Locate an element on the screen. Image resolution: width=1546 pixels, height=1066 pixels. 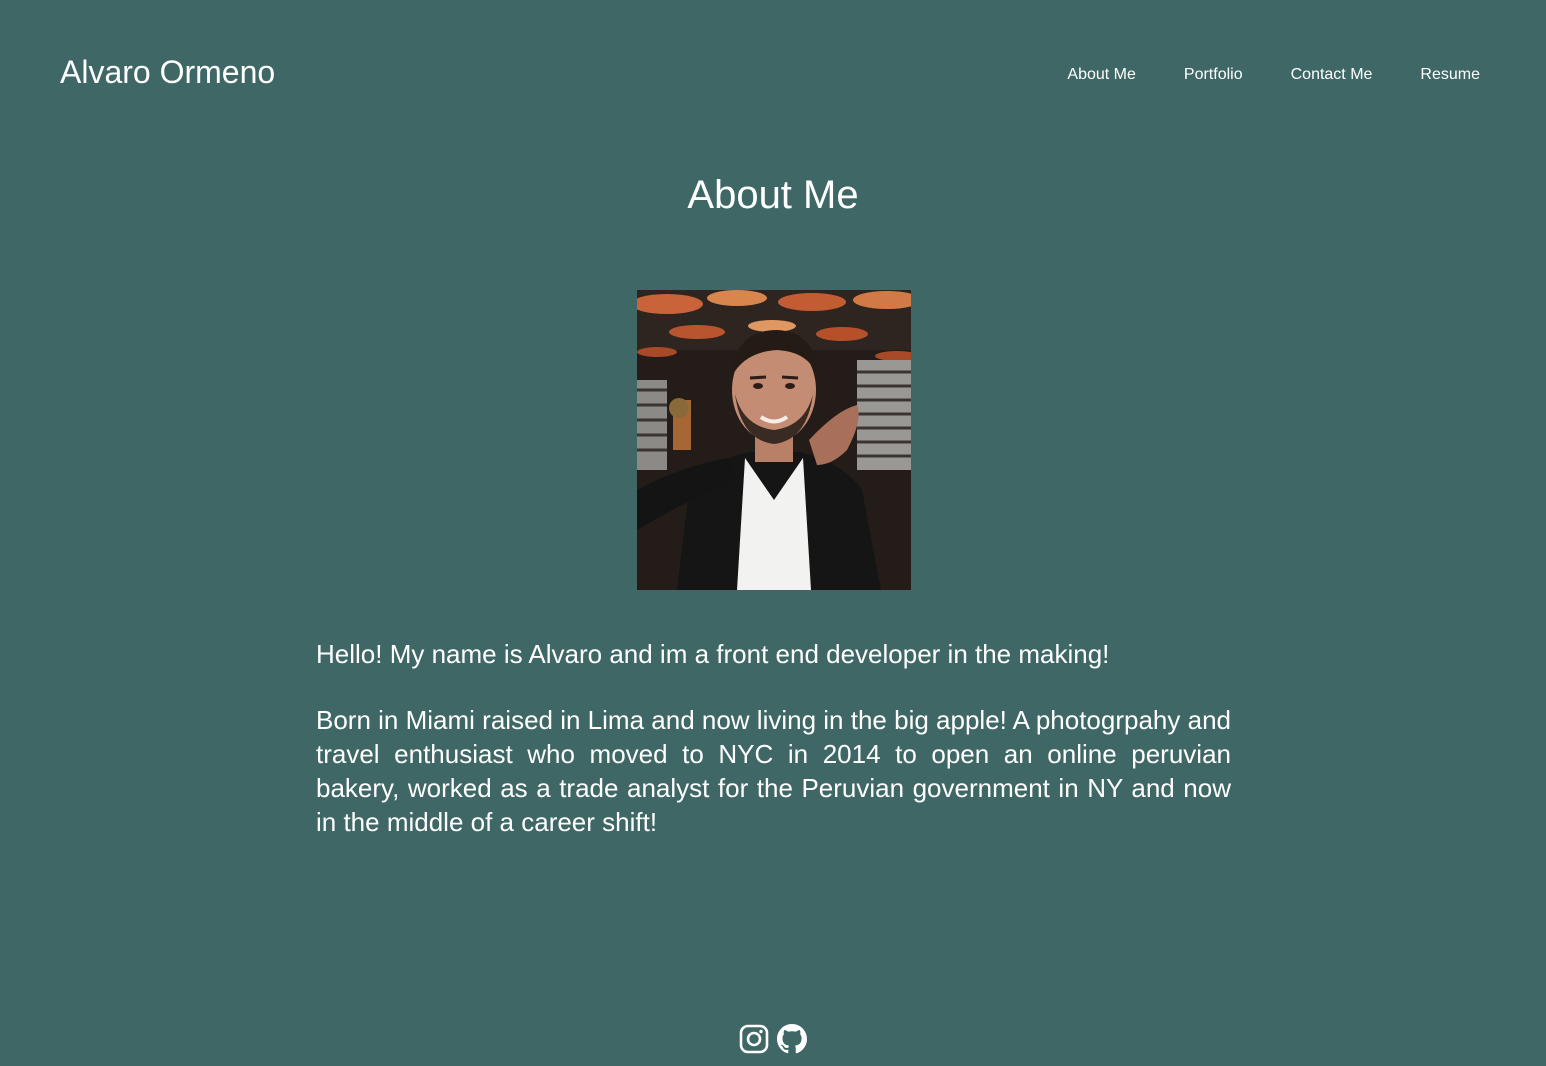
github-link is located at coordinates (792, 1039).